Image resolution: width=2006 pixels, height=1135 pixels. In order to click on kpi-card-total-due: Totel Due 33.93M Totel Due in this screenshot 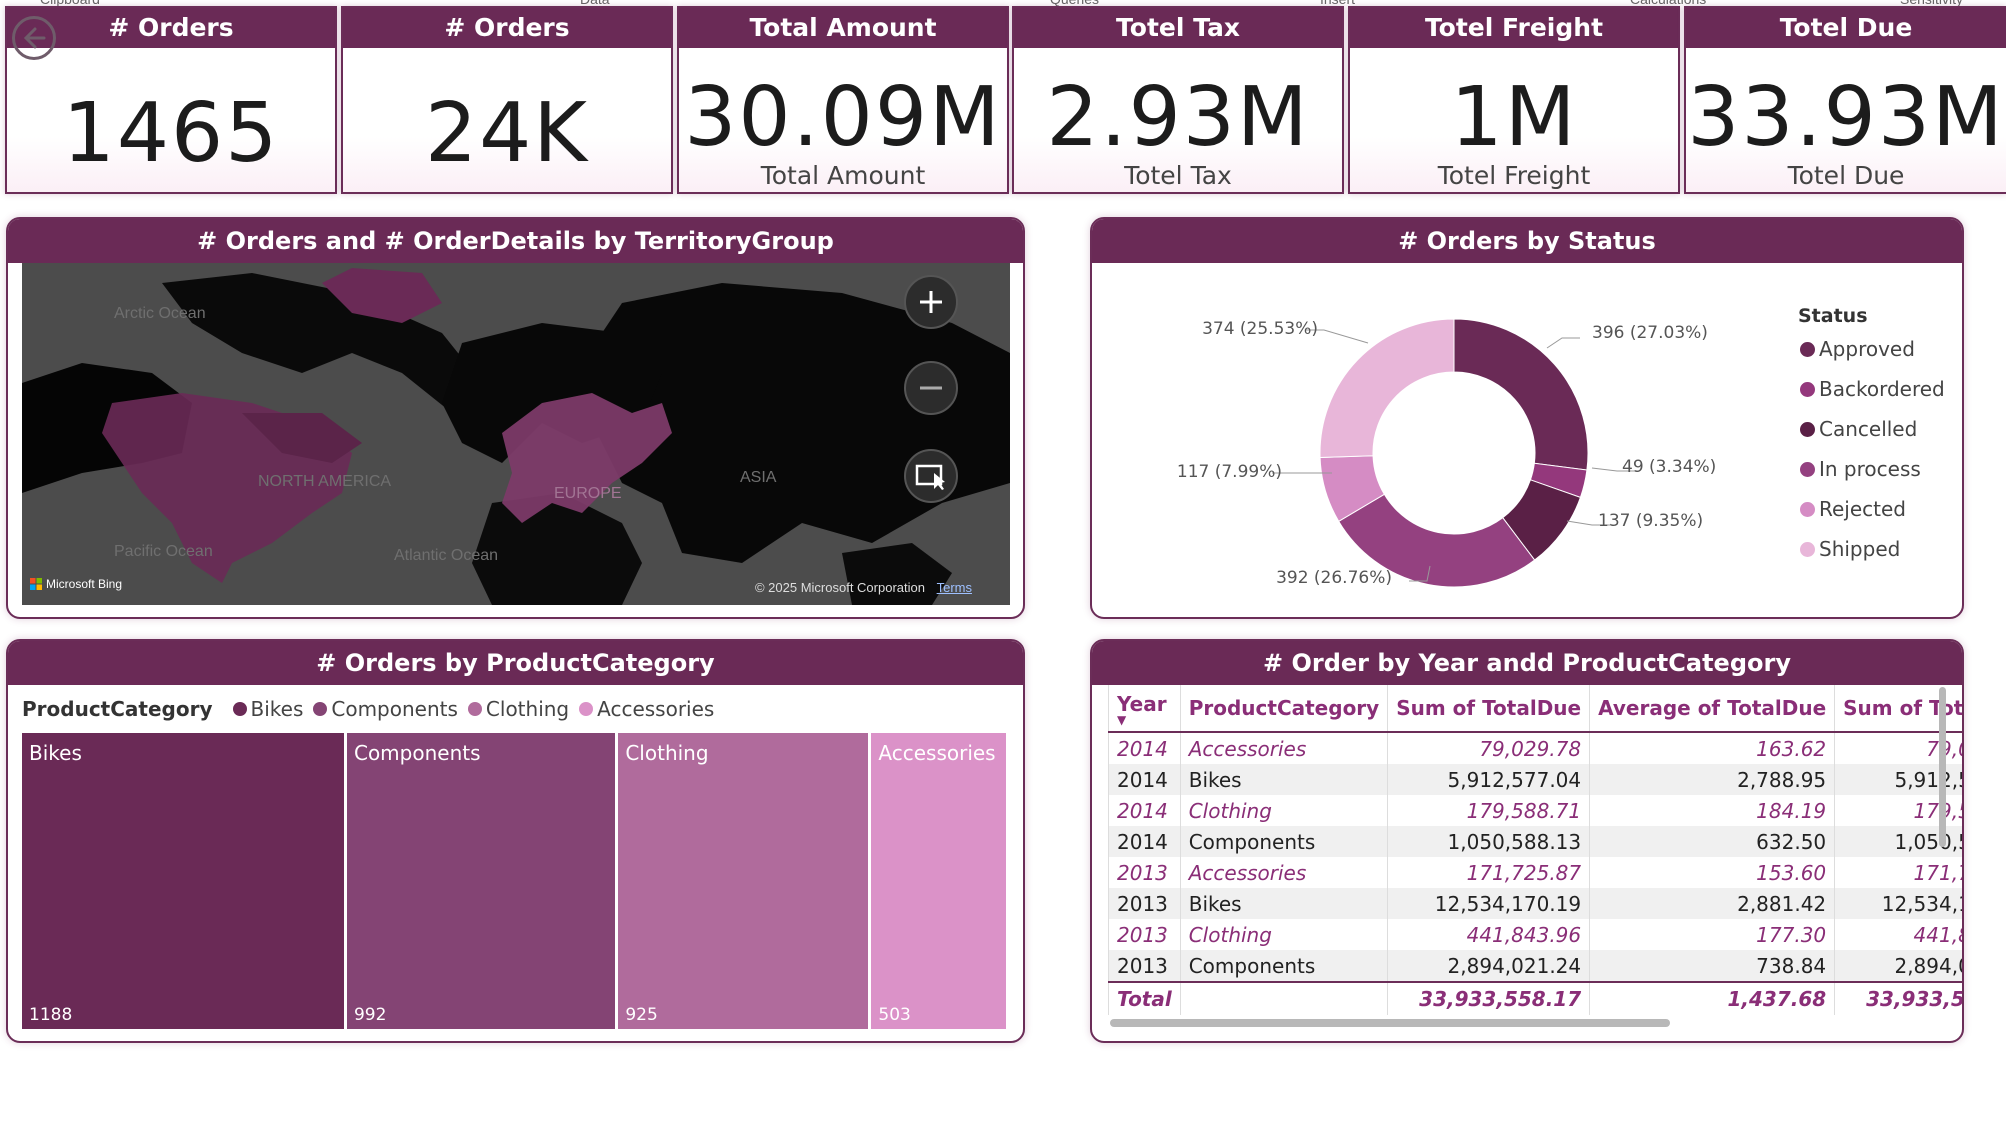, I will do `click(1845, 100)`.